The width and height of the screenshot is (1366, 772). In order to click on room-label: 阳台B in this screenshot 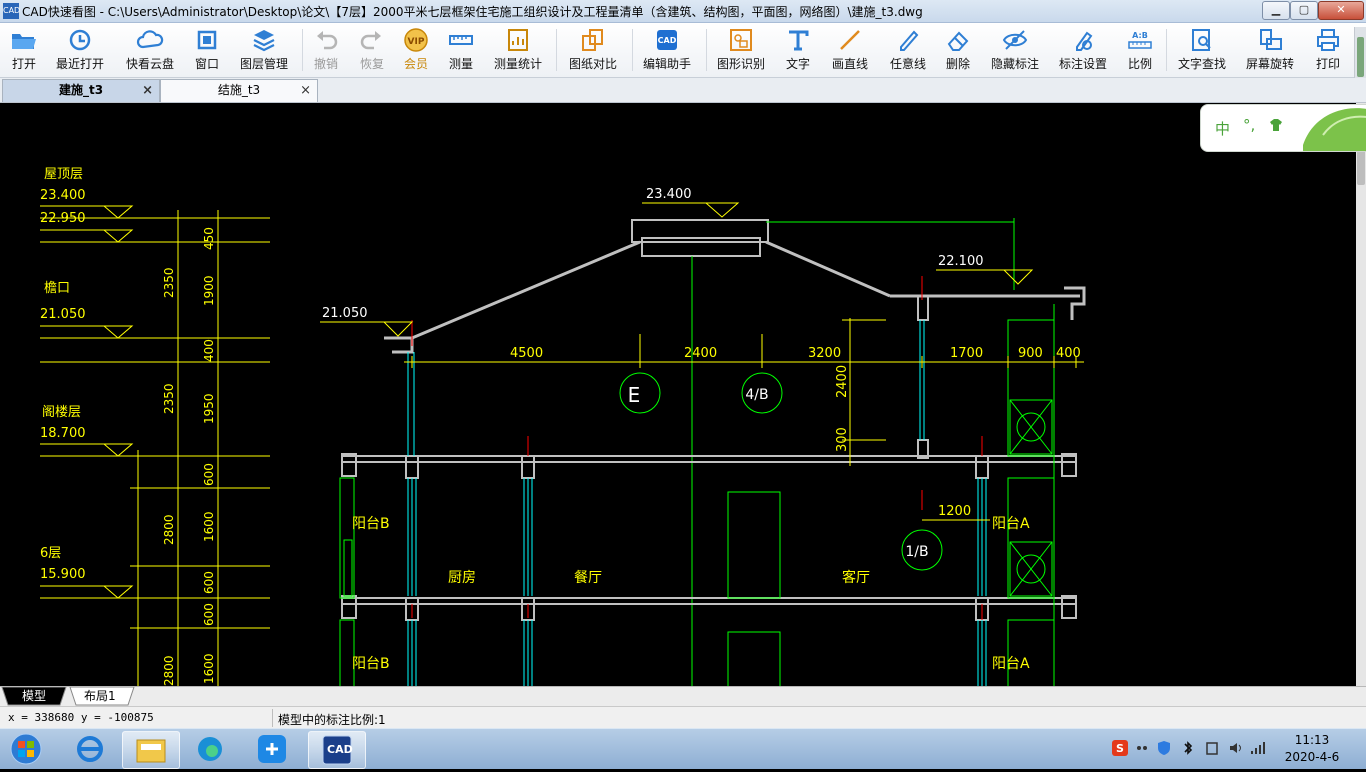, I will do `click(371, 664)`.